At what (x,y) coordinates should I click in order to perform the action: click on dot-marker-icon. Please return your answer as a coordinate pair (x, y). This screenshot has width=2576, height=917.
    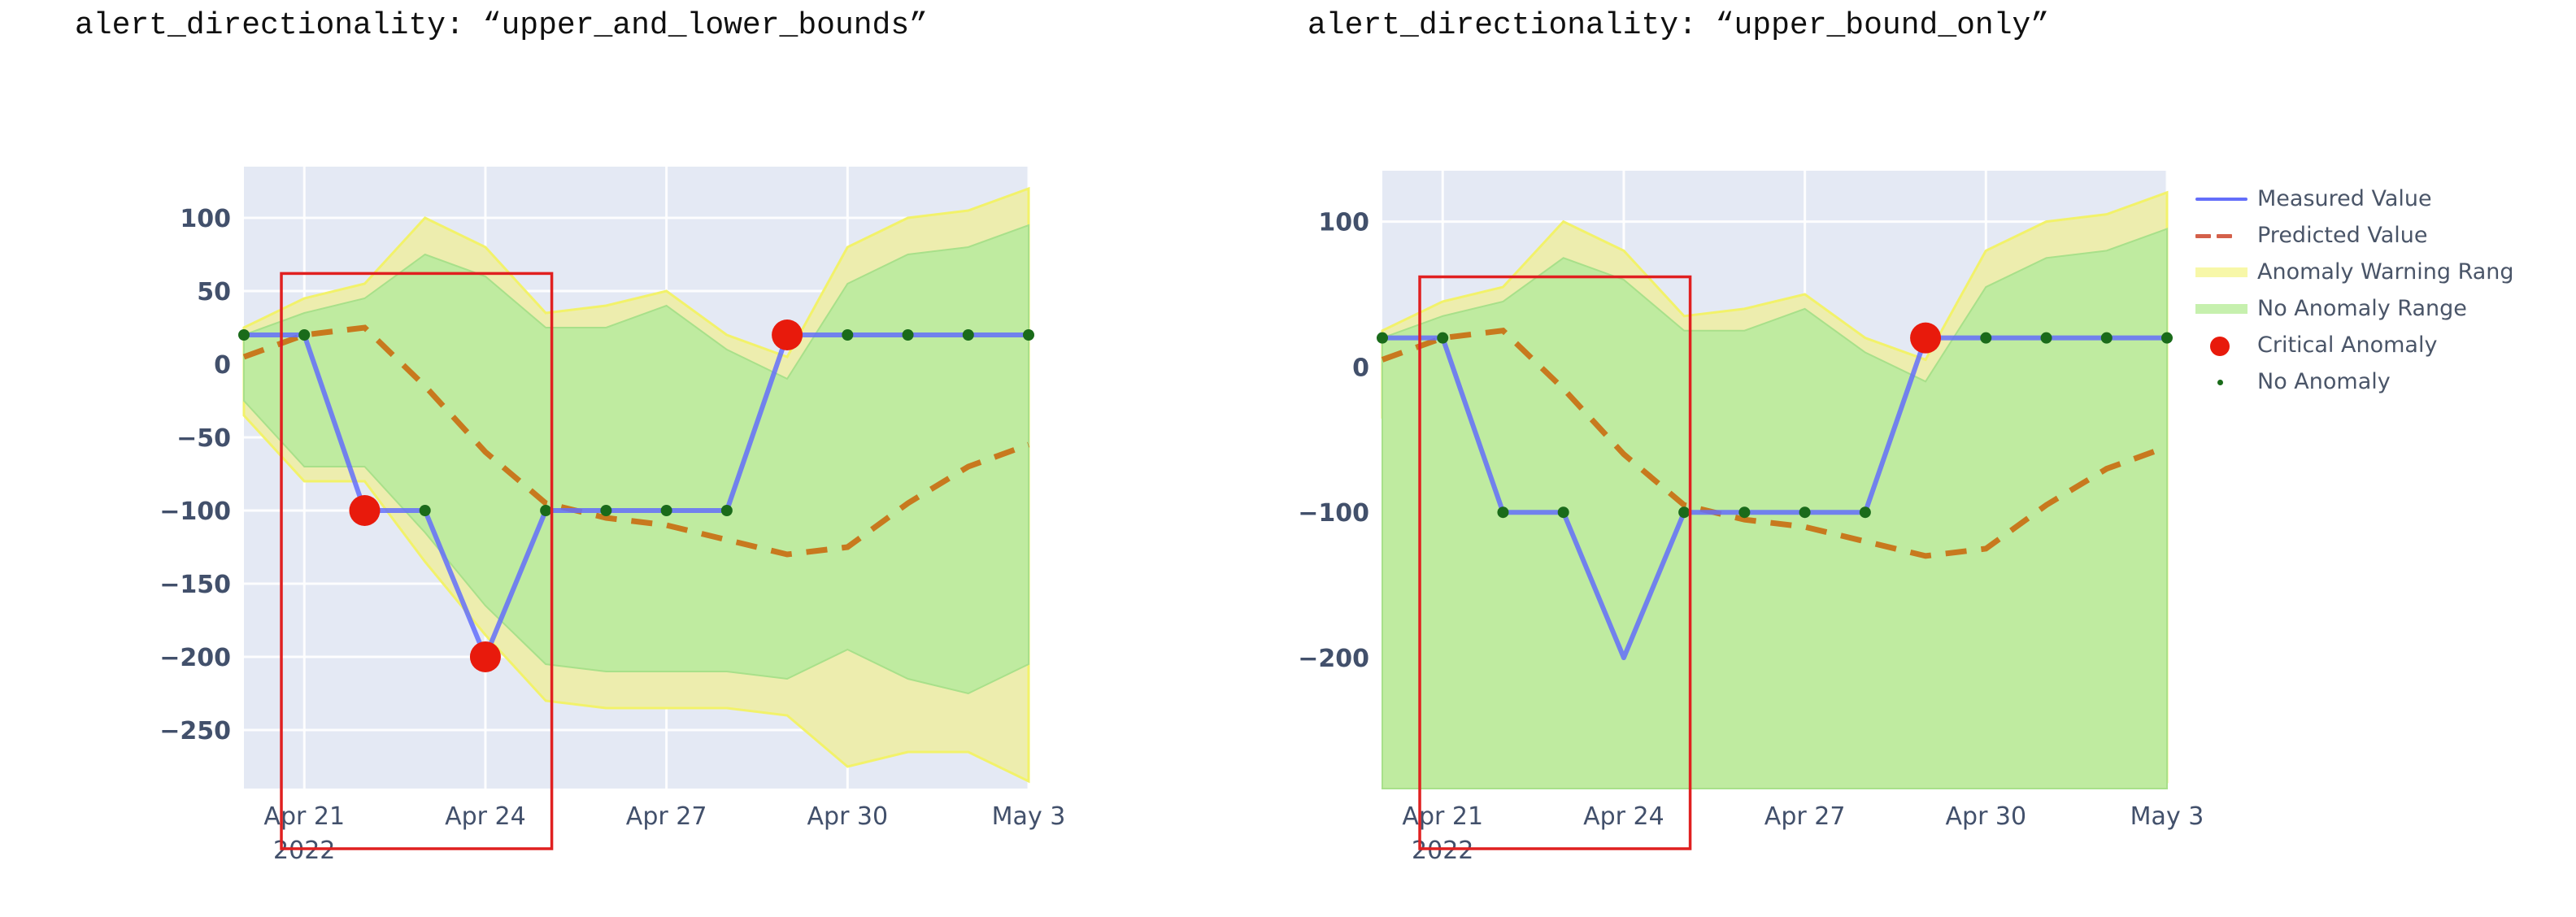
    Looking at the image, I should click on (2221, 381).